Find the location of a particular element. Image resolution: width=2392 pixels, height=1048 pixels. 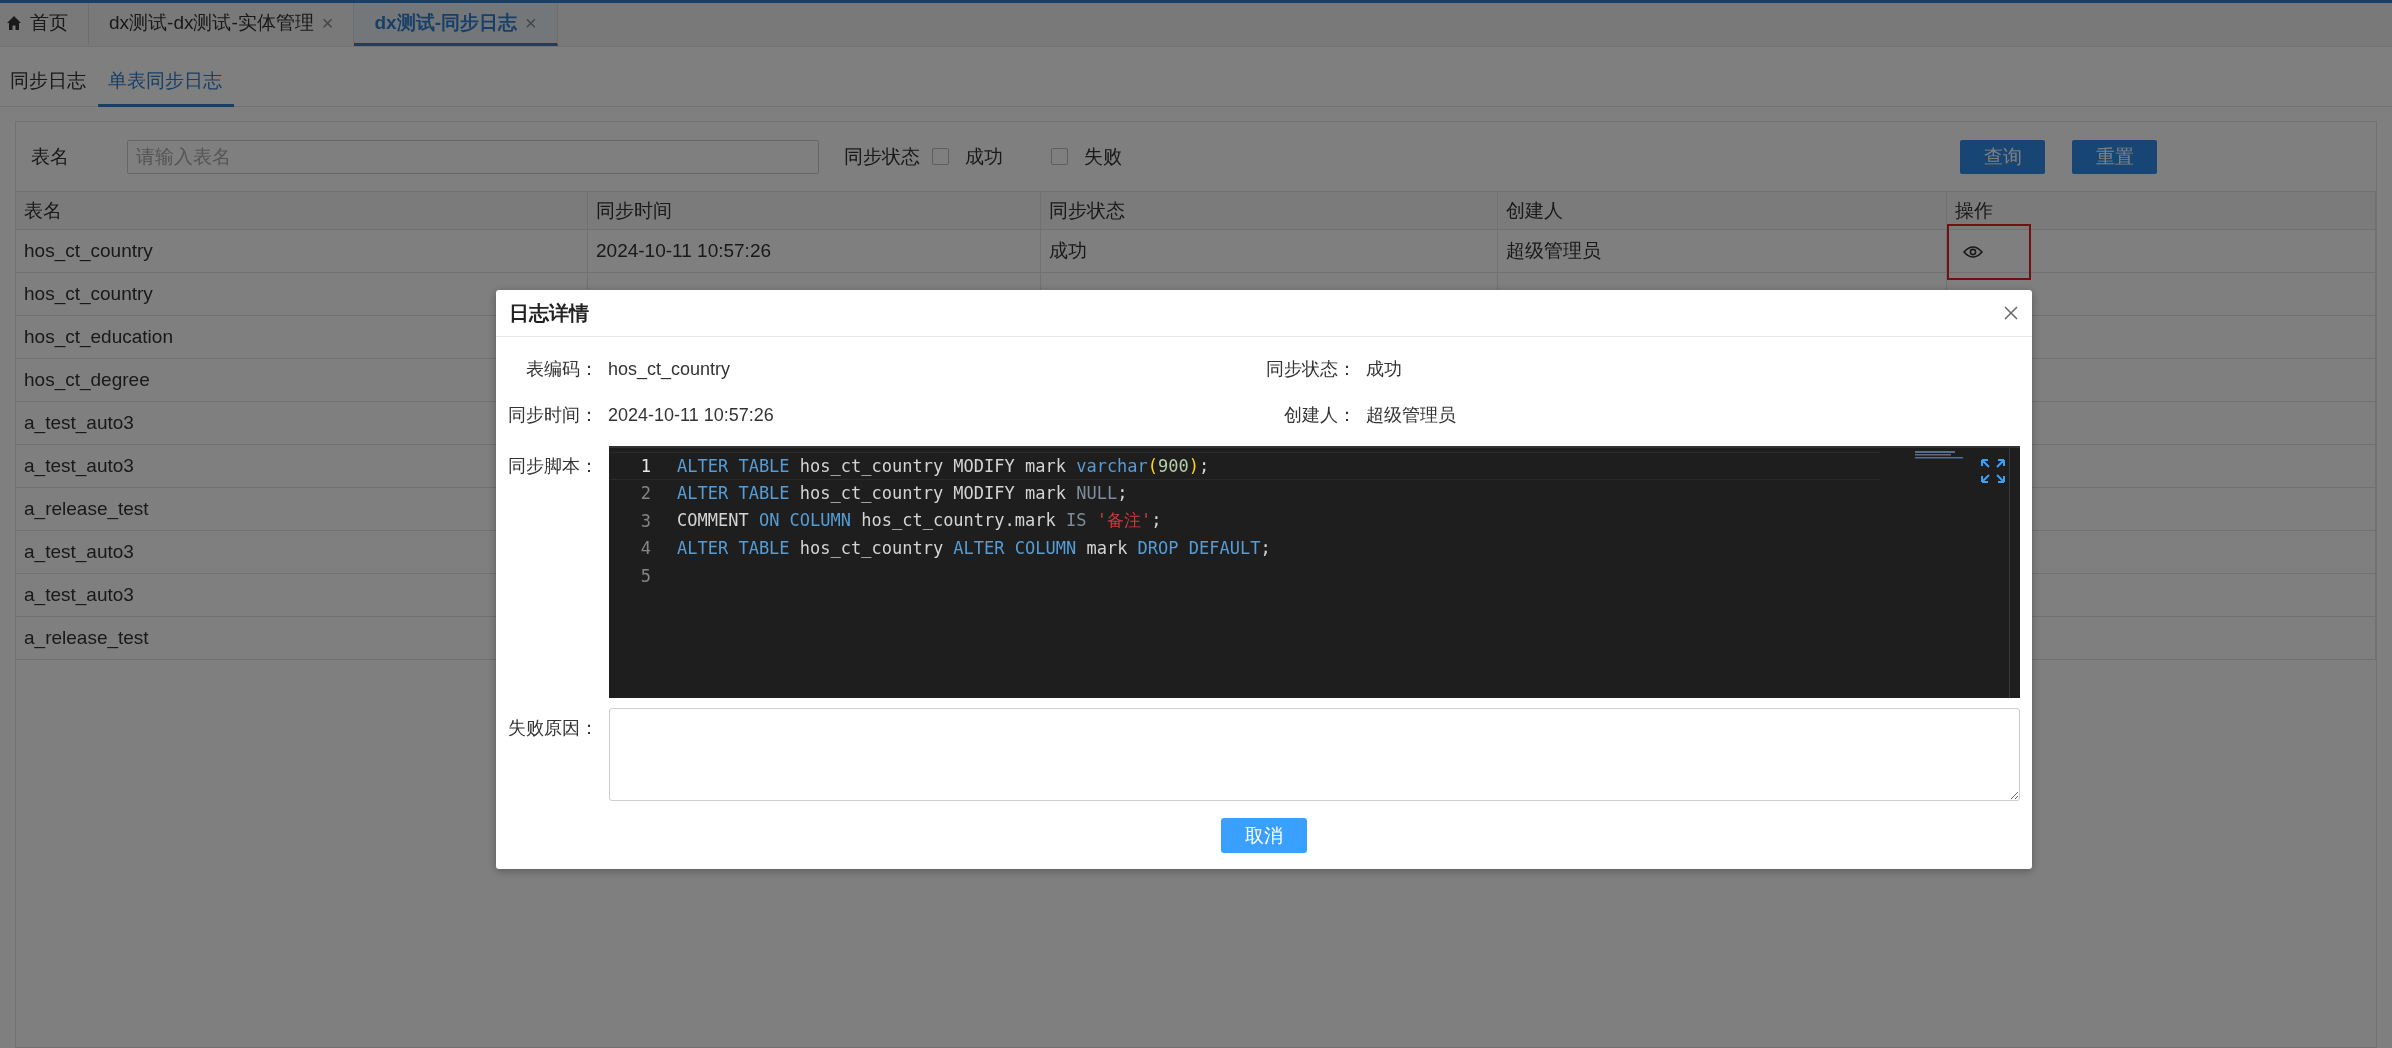

code-line: ALTER TABLE hos_ct_country MODIFY mark NULL; is located at coordinates (902, 493).